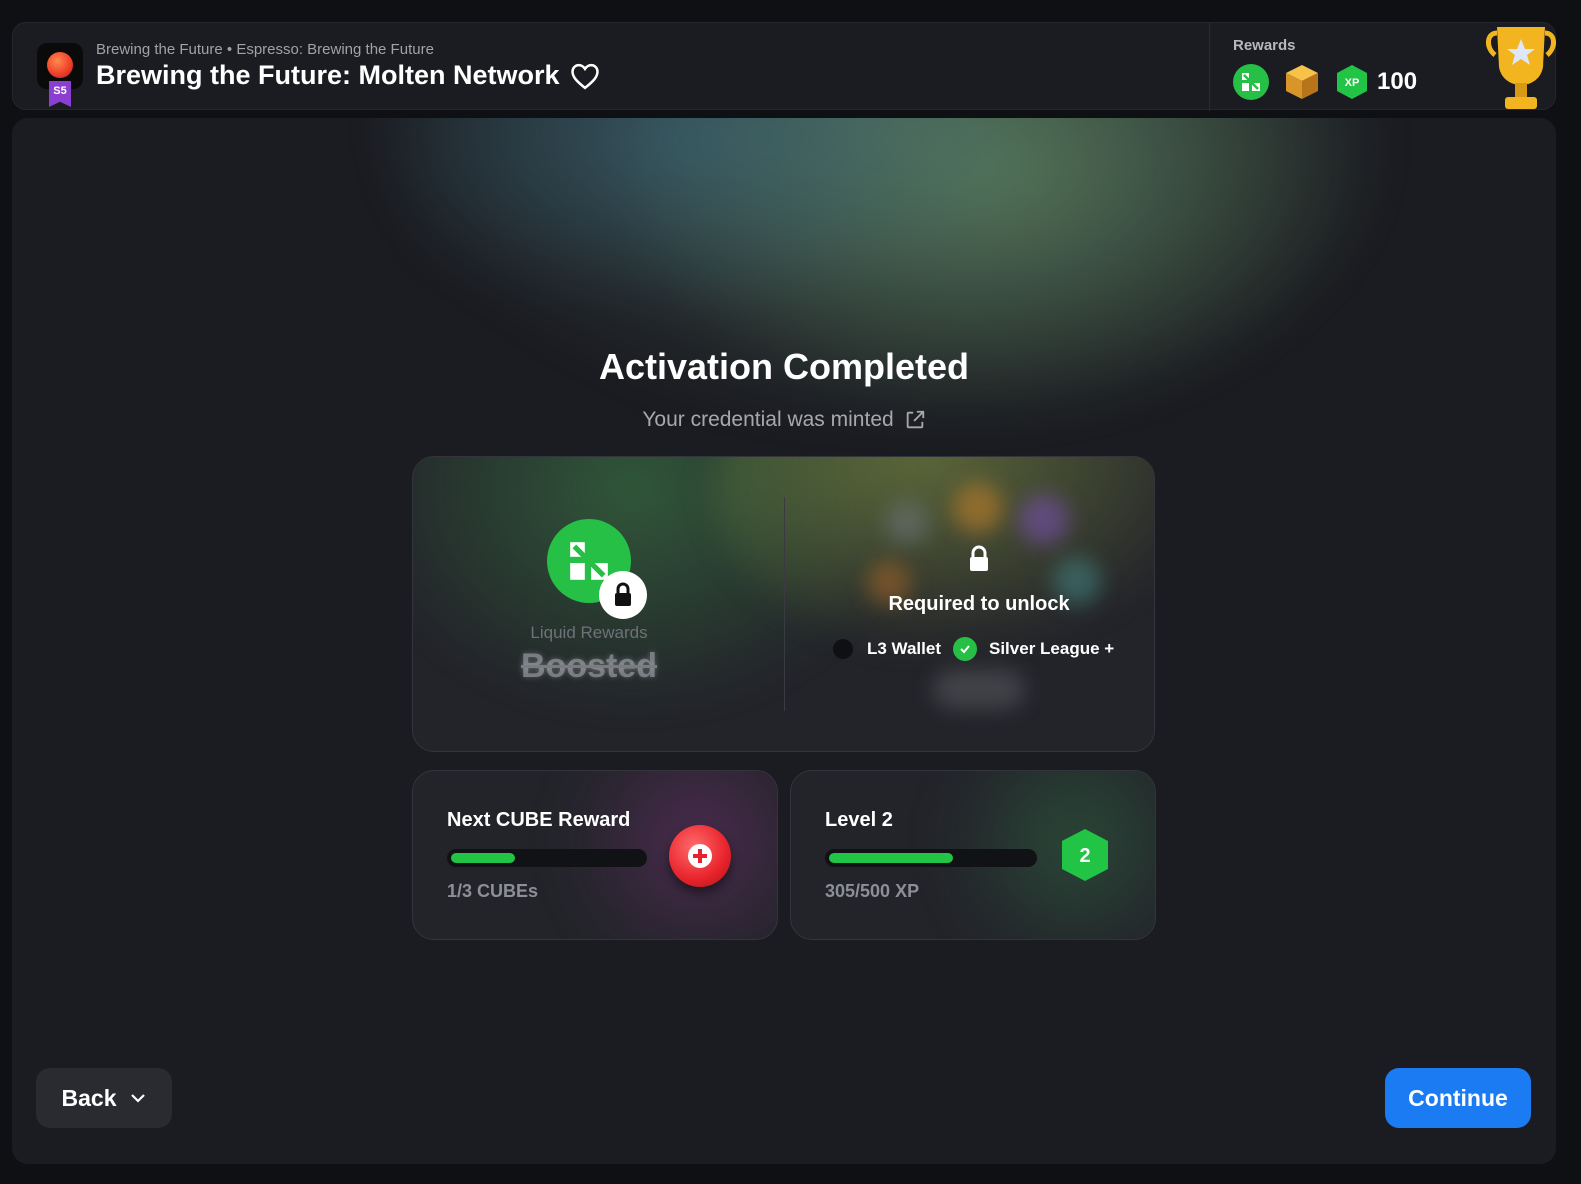 The width and height of the screenshot is (1581, 1184). What do you see at coordinates (60, 94) in the screenshot?
I see `season-badge: S5` at bounding box center [60, 94].